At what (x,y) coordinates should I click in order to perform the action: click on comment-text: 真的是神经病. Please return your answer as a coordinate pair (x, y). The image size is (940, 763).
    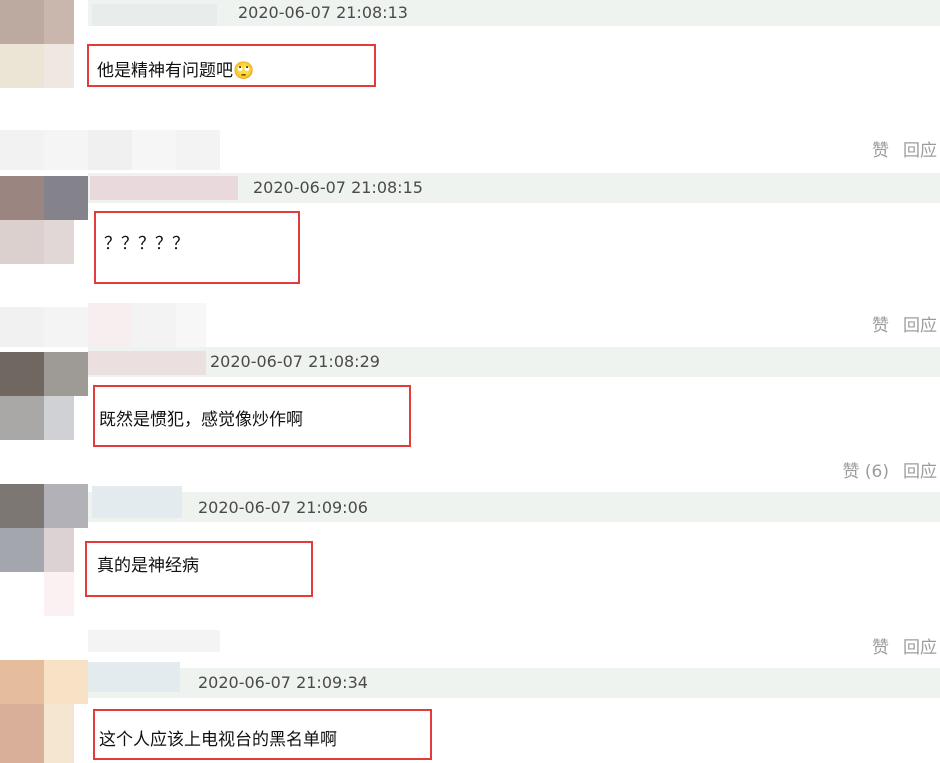
    Looking at the image, I should click on (148, 566).